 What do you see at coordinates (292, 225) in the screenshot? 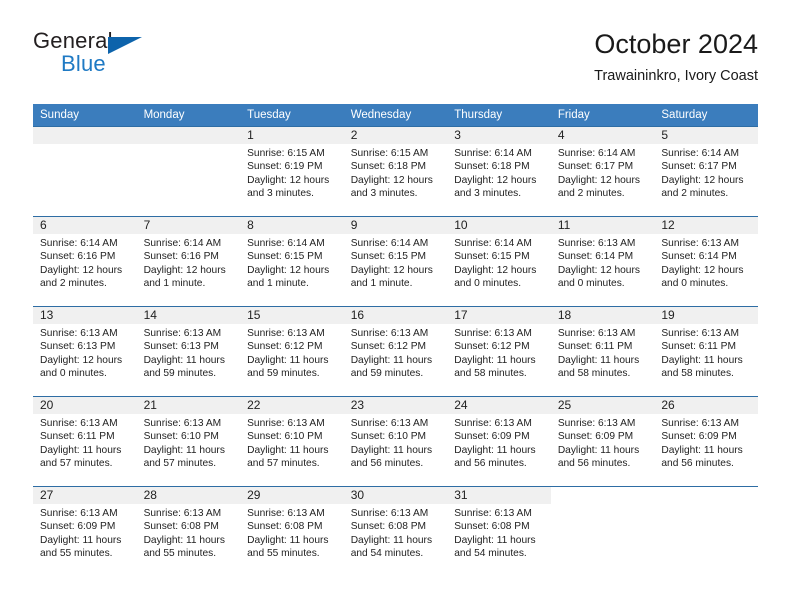
I see `day-number: 8` at bounding box center [292, 225].